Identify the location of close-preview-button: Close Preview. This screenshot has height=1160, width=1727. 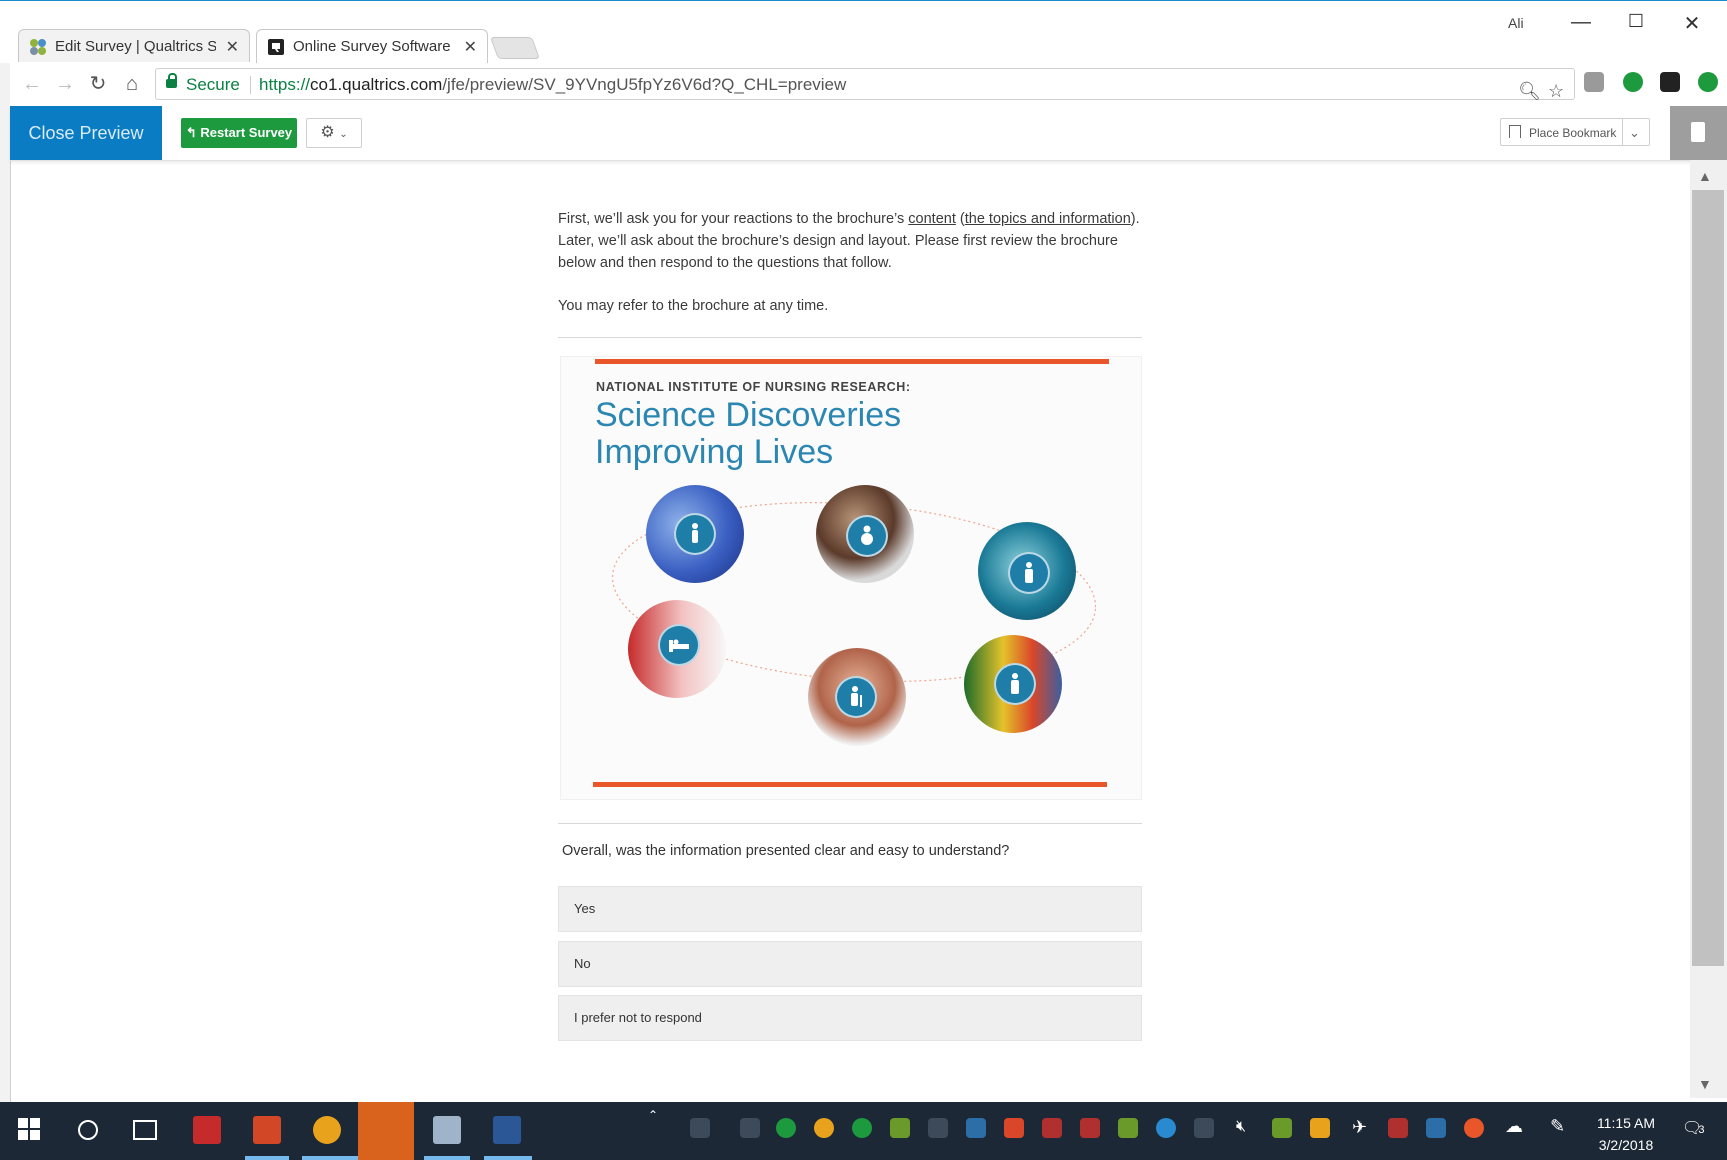
(86, 133).